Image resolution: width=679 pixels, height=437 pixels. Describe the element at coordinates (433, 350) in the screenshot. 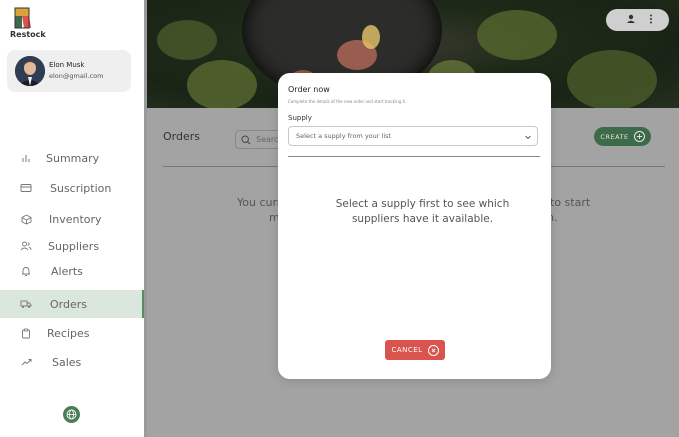

I see `close-circle-icon` at that location.